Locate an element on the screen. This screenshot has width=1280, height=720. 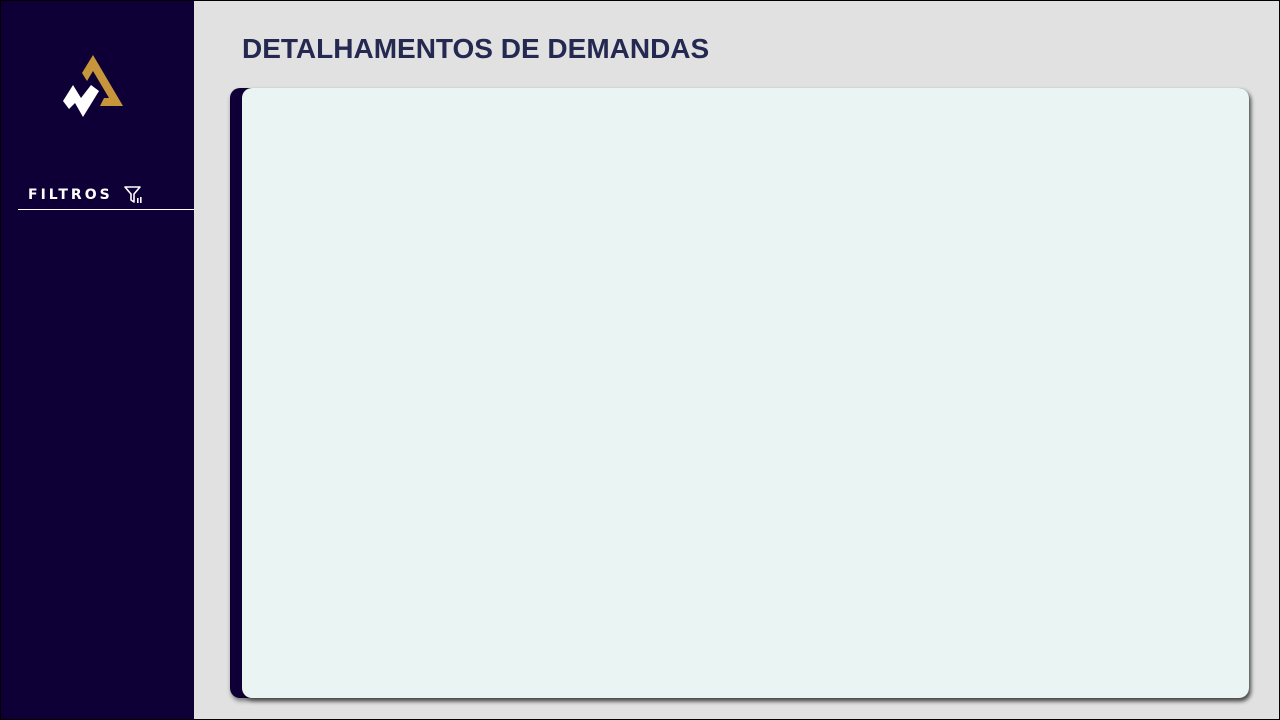
filter-icon is located at coordinates (134, 195).